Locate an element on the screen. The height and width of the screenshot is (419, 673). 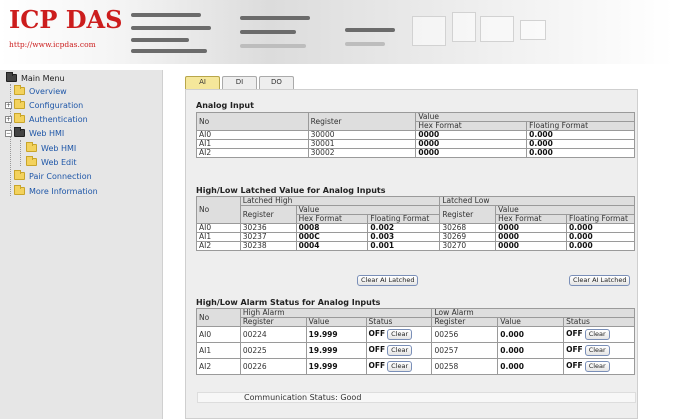
table-row: AI2 30002 0000 0.000 is located at coordinates (415, 153).